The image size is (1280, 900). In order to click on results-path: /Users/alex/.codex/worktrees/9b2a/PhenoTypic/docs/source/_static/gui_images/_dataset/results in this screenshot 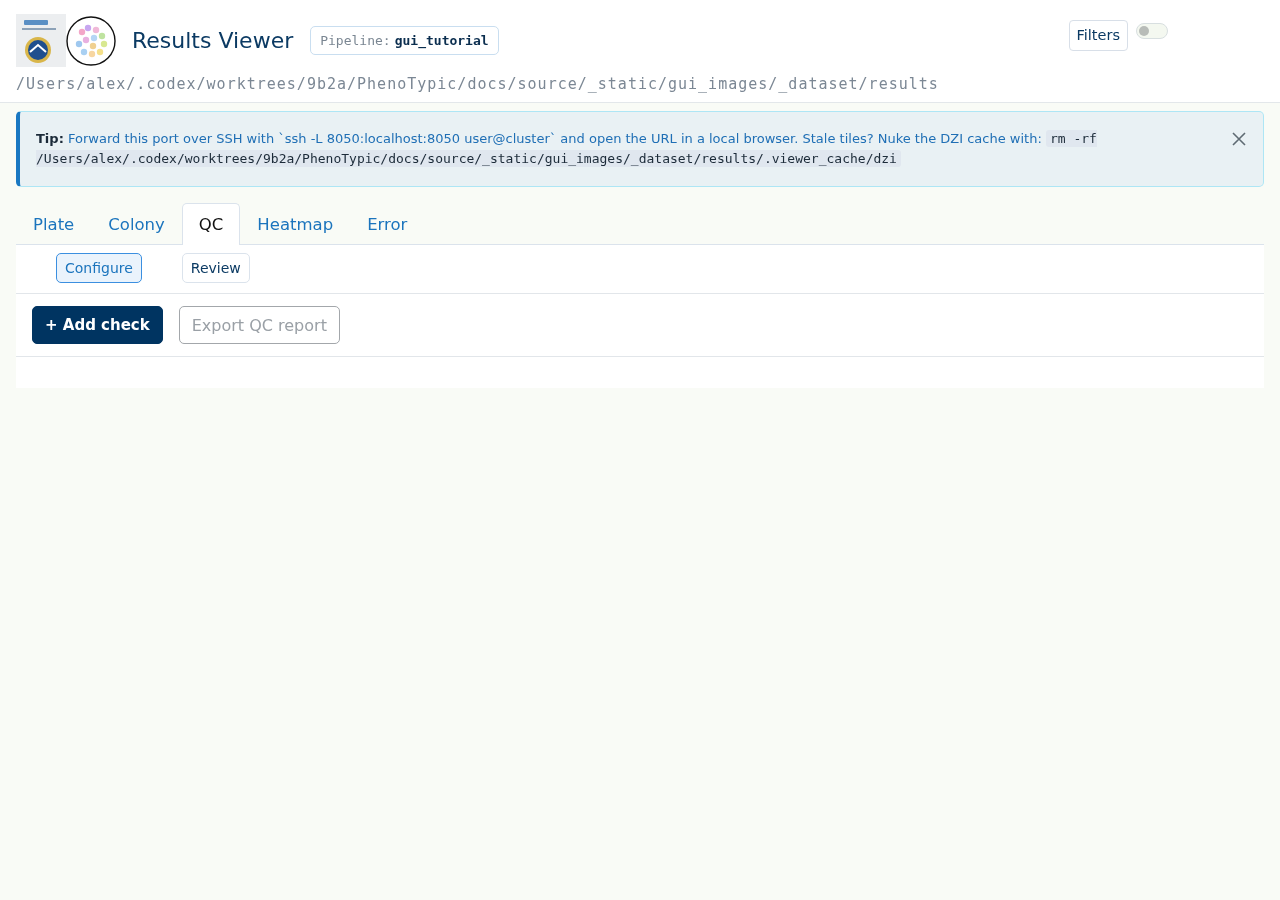, I will do `click(478, 84)`.